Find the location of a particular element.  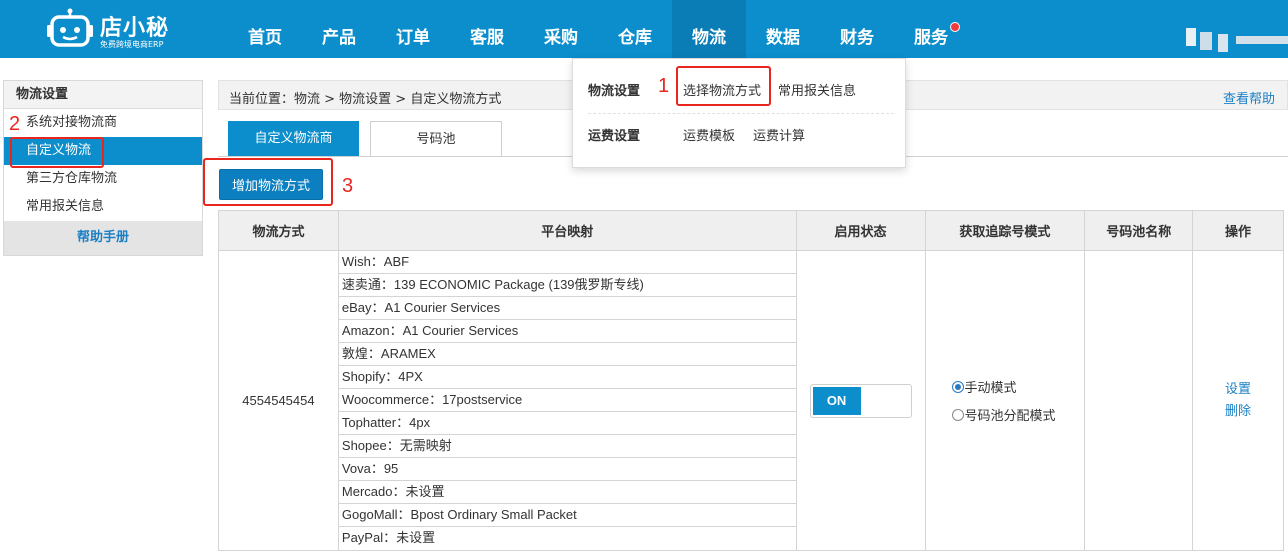

sidebar-item-customs-info: 常用报关信息 is located at coordinates (103, 207).